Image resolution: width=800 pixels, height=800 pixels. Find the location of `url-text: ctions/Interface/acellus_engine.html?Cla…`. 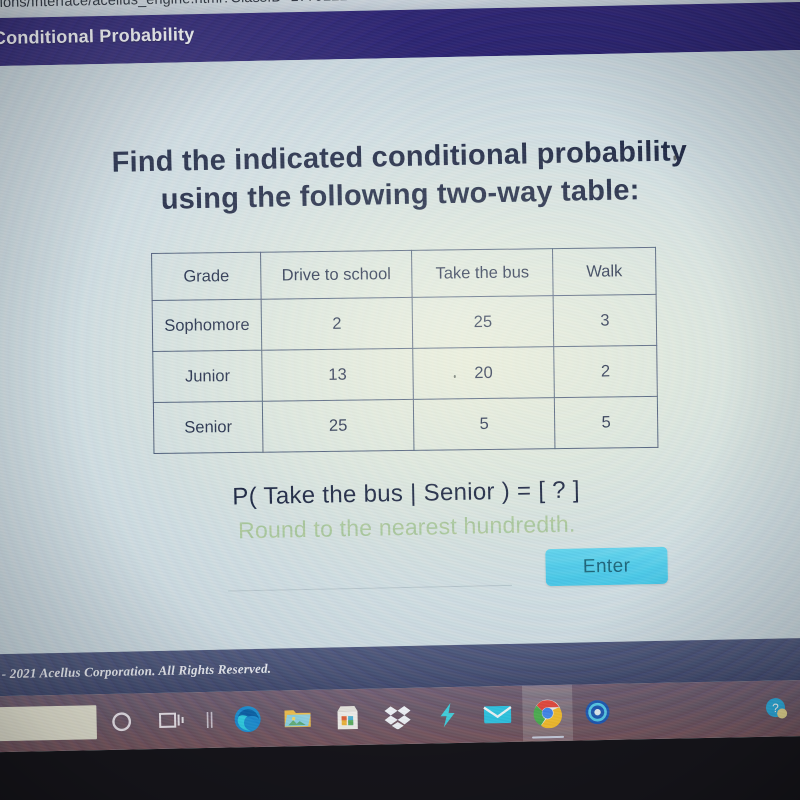

url-text: ctions/Interface/acellus_engine.html?Cla… is located at coordinates (186, 5).